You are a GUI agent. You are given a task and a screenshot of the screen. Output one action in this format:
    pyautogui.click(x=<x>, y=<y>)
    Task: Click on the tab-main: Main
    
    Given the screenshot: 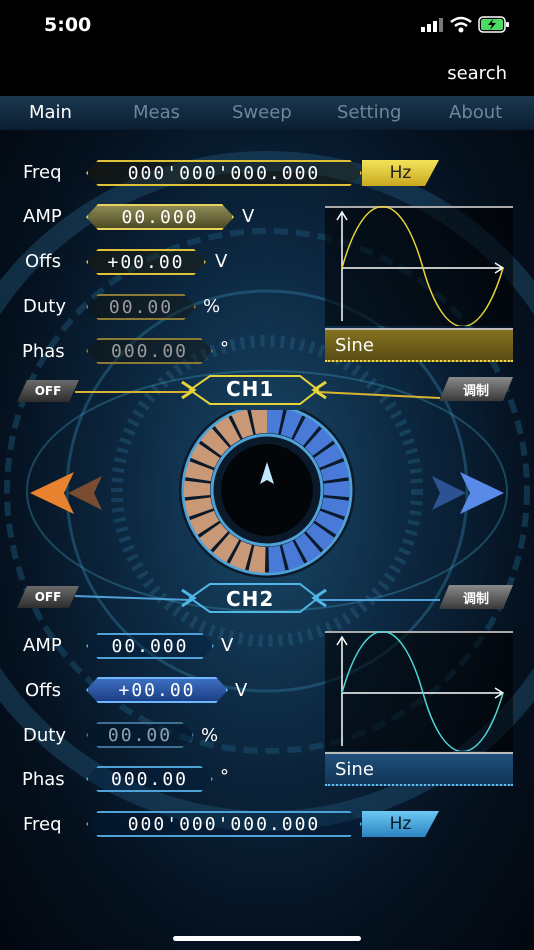 What is the action you would take?
    pyautogui.click(x=50, y=112)
    